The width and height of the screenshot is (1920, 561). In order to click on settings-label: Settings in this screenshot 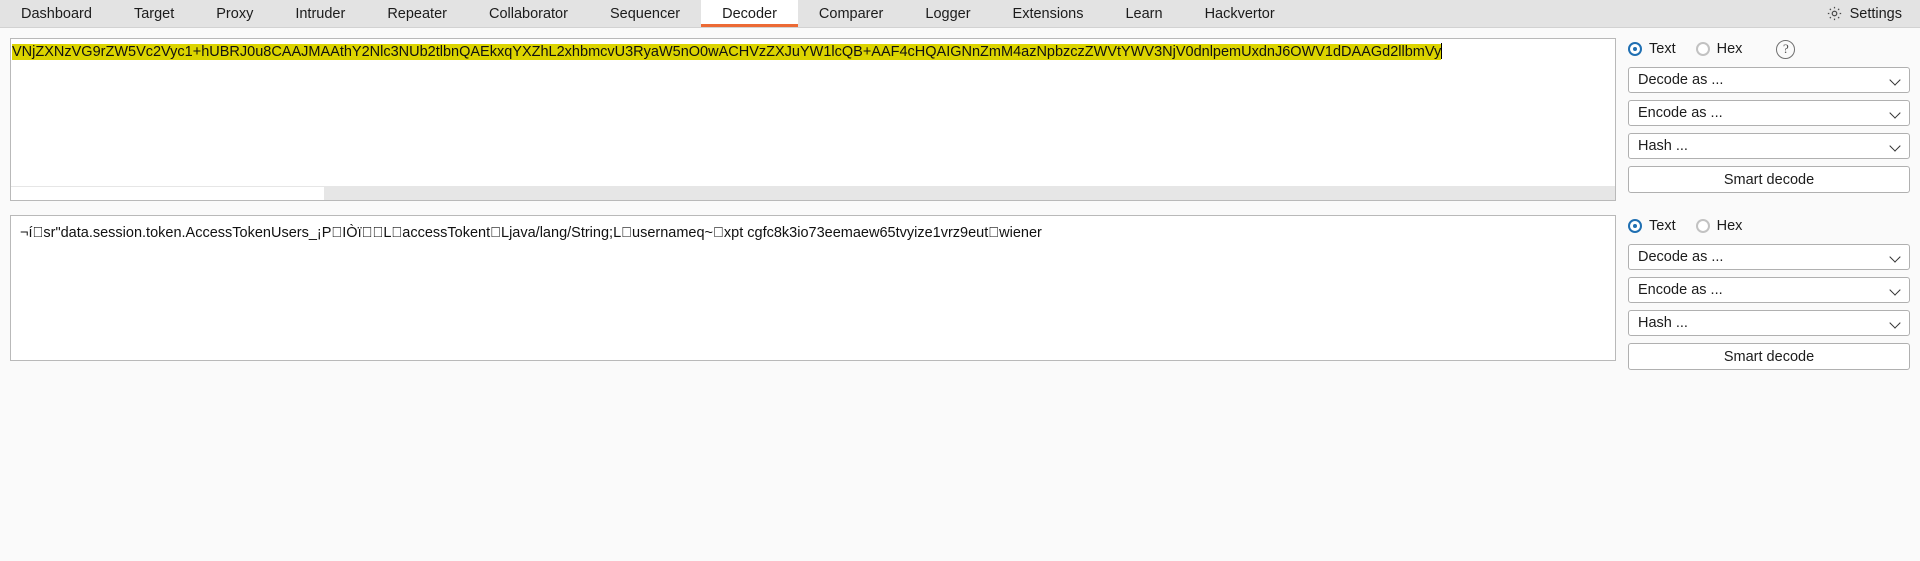, I will do `click(1875, 13)`.